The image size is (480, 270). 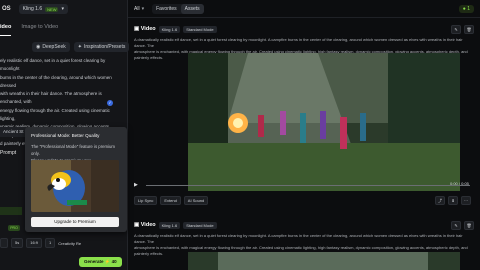 I want to click on popup-title: Professional Mode: Better Quality, so click(x=65, y=135).